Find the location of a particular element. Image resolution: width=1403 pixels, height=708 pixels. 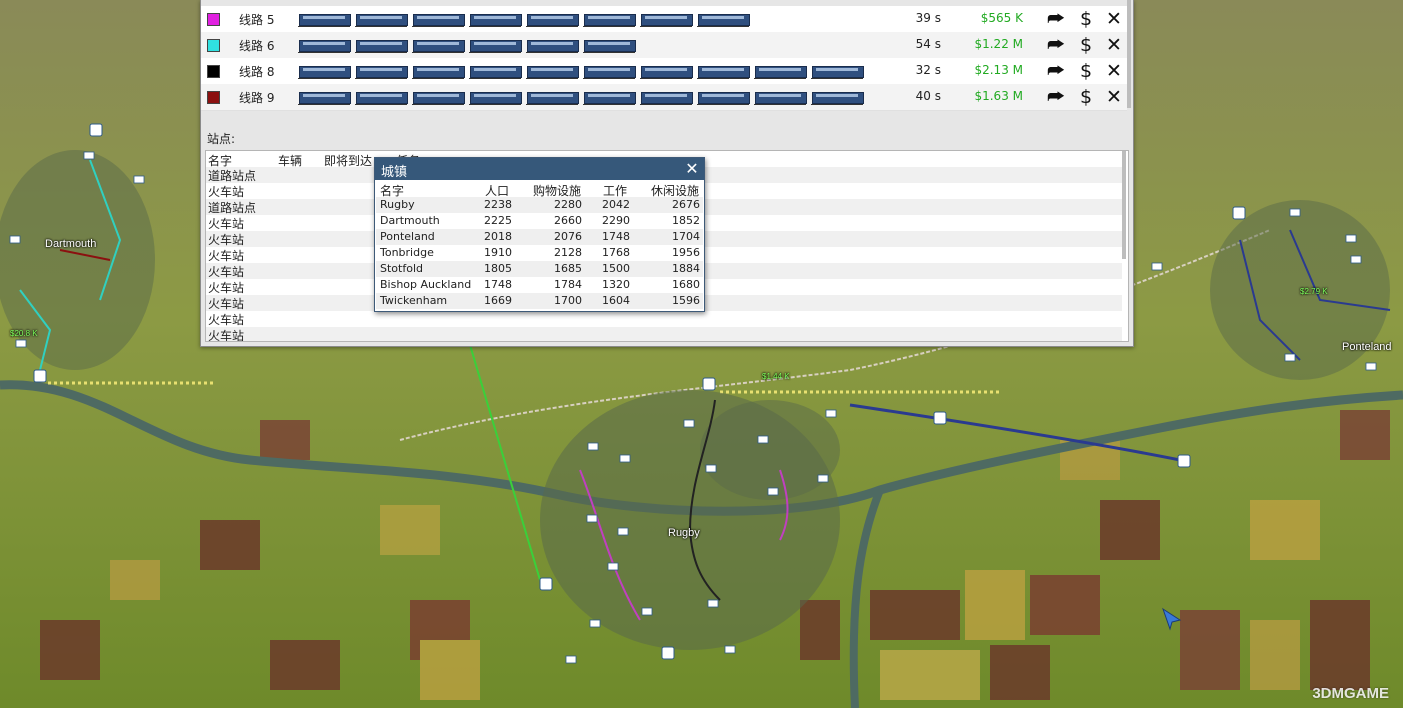

town-dialog-titlebar: 城镇 ✕ is located at coordinates (539, 169).